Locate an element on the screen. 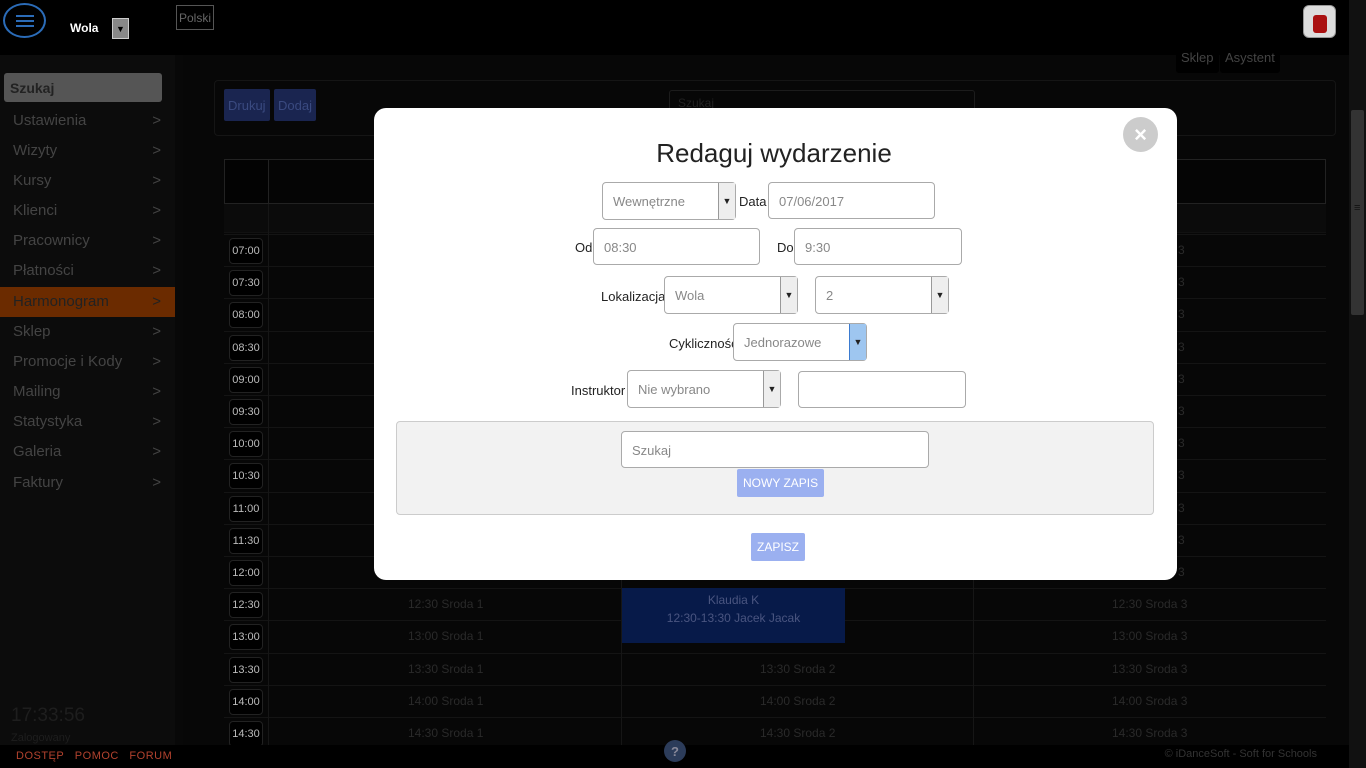 The width and height of the screenshot is (1366, 768). sidebar-item: Harmonogram > is located at coordinates (87, 302).